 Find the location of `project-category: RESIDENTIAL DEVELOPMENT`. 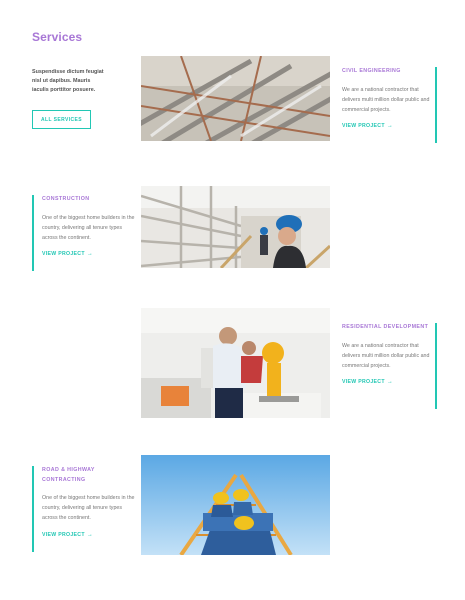

project-category: RESIDENTIAL DEVELOPMENT is located at coordinates (385, 327).